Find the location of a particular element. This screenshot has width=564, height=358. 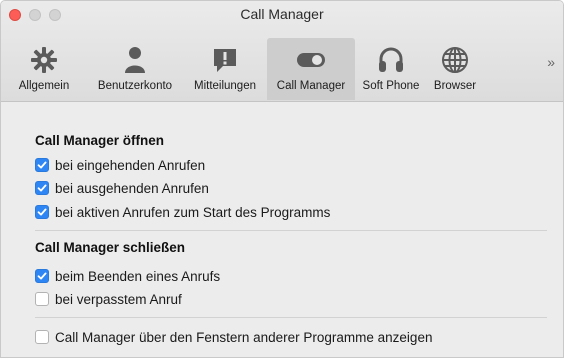

checkbox-label: beim Beenden eines Anrufs is located at coordinates (138, 276).